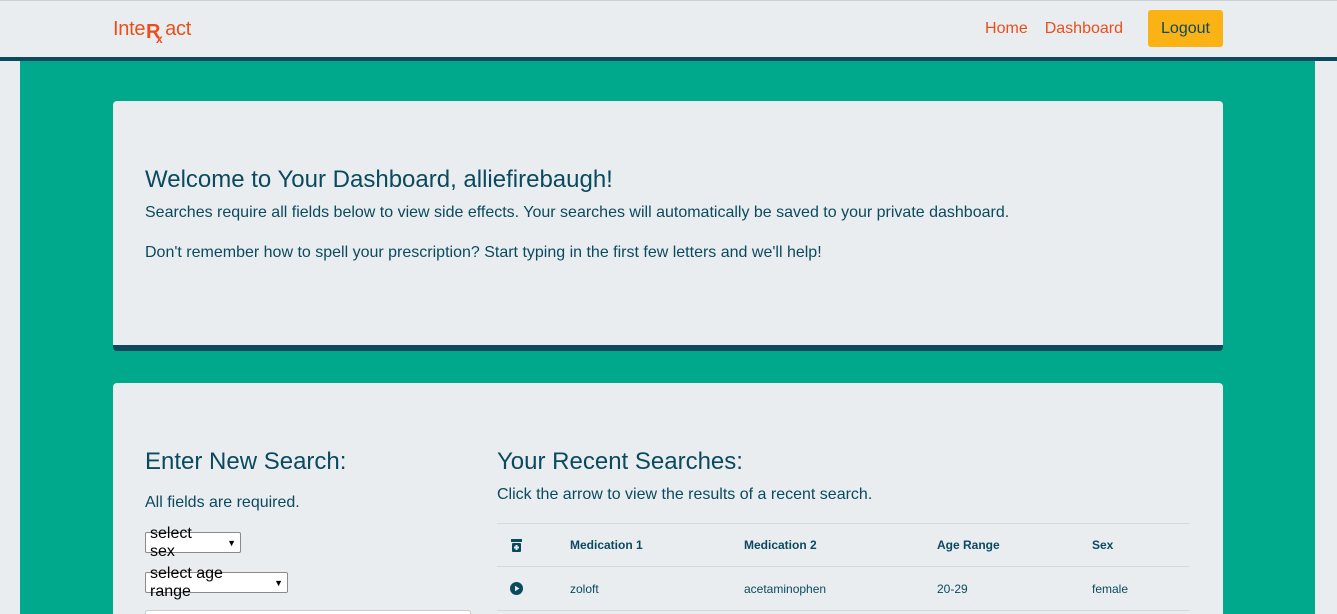 Image resolution: width=1337 pixels, height=614 pixels. I want to click on table-header: Medication 1 Medication 2 Age Range Sex, so click(843, 545).